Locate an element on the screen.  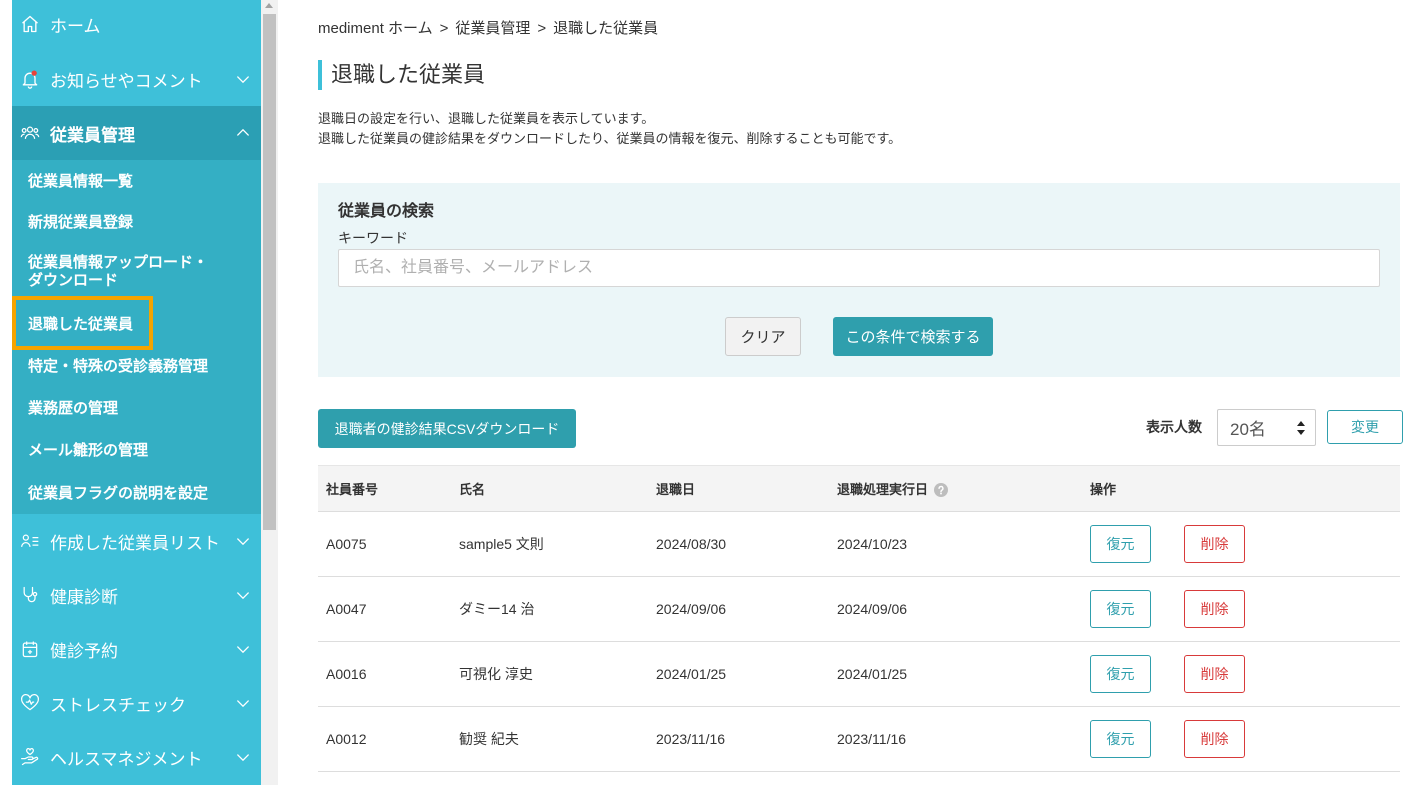
sidebar-item-employee-management: 従業員管理 is located at coordinates (136, 133).